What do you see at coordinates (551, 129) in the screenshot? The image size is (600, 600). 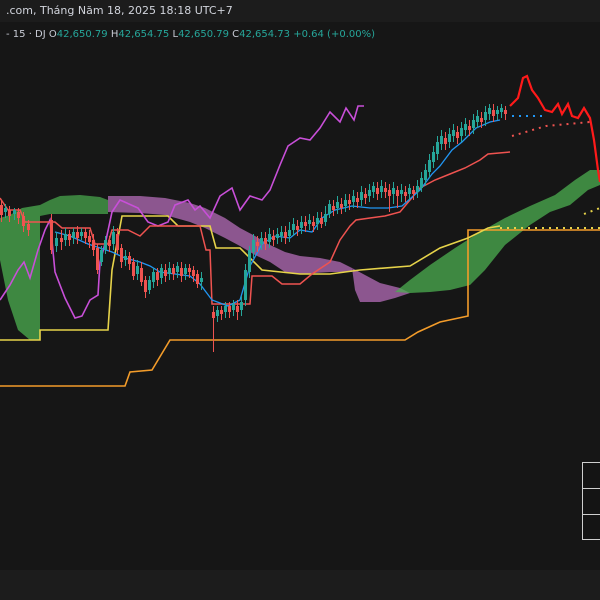 I see `forecast-red-dots` at bounding box center [551, 129].